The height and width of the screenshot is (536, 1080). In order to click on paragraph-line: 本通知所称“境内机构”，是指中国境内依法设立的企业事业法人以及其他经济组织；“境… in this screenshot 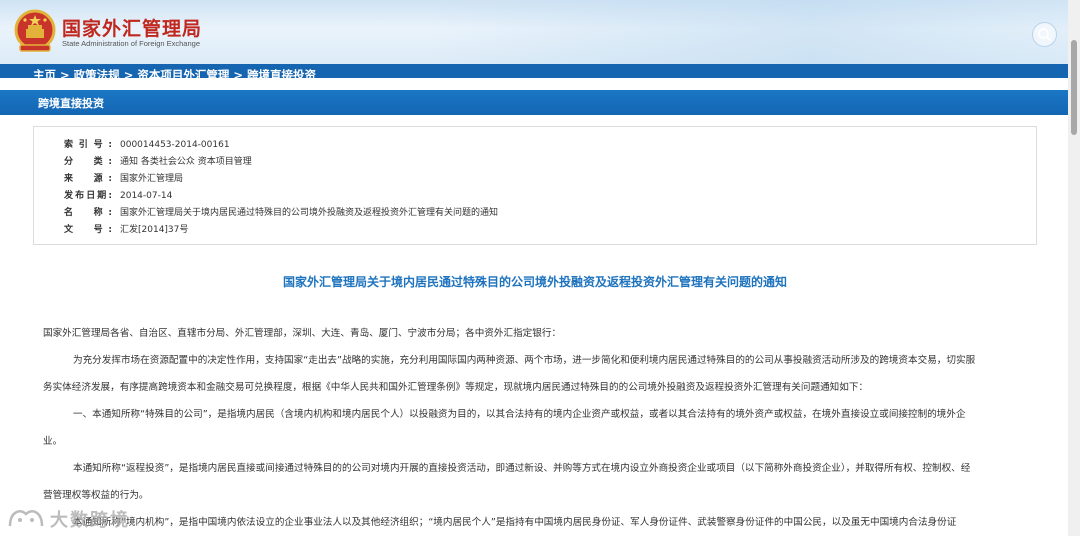, I will do `click(515, 522)`.